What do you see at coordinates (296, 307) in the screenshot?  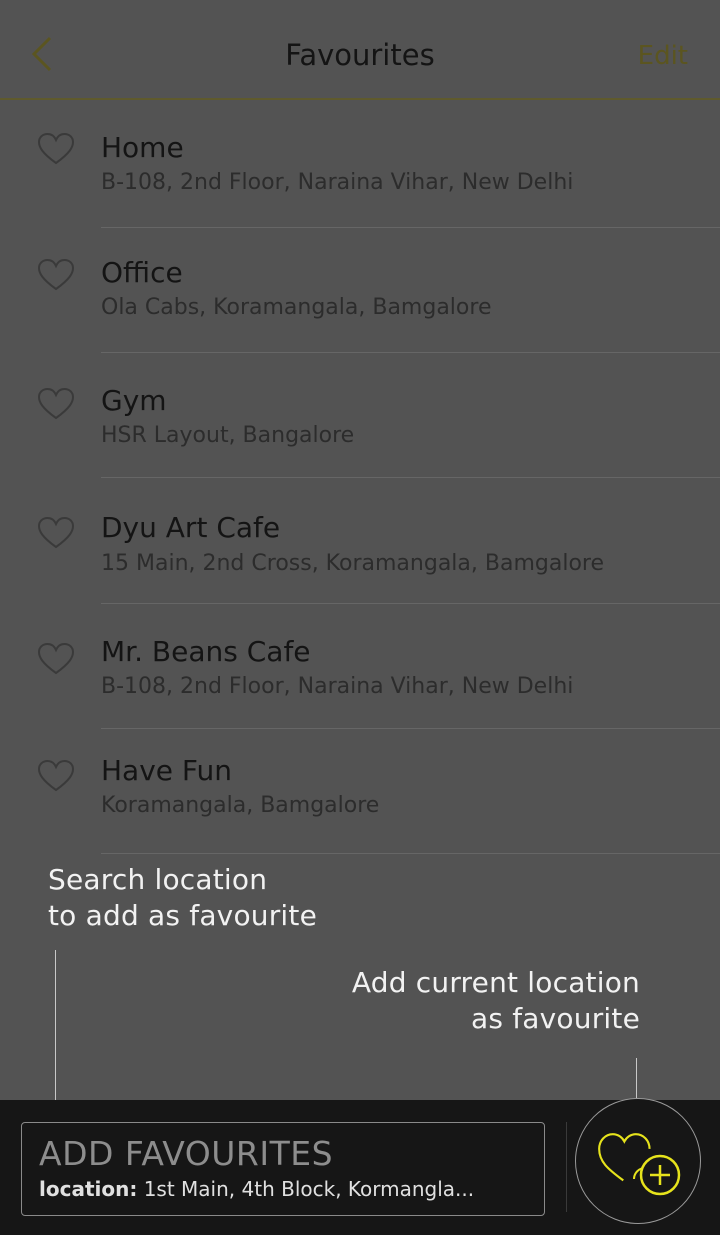 I see `favourite-address: Ola Cabs, Koramangala, Bamgalore` at bounding box center [296, 307].